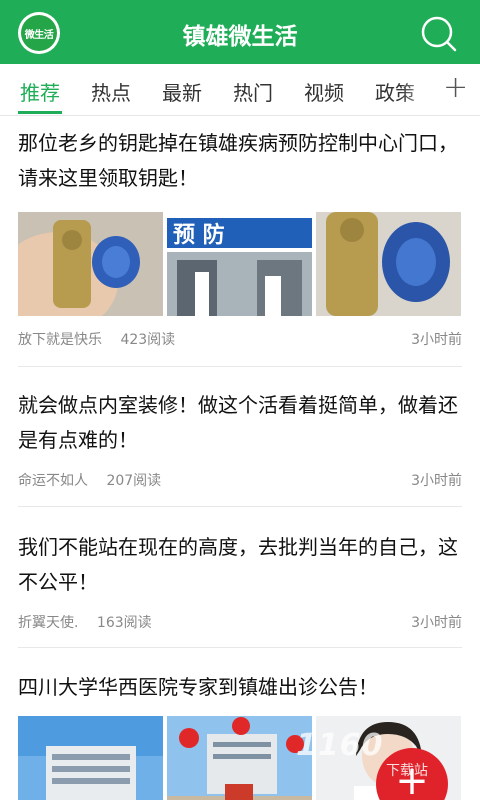  What do you see at coordinates (438, 34) in the screenshot?
I see `search-icon` at bounding box center [438, 34].